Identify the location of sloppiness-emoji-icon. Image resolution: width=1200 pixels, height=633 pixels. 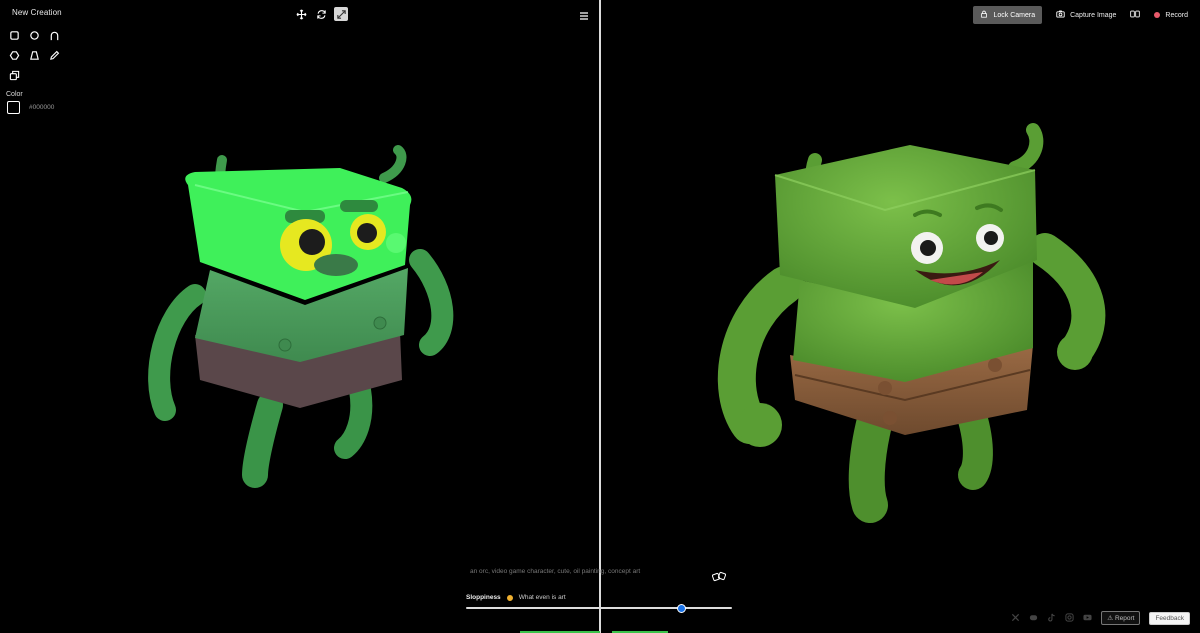
(509, 597).